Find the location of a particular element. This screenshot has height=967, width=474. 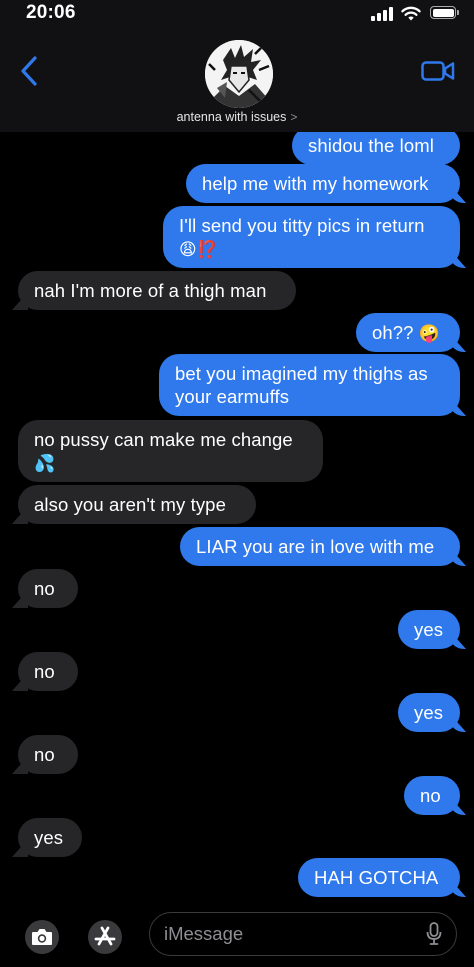

back-chevron-icon is located at coordinates (29, 71).